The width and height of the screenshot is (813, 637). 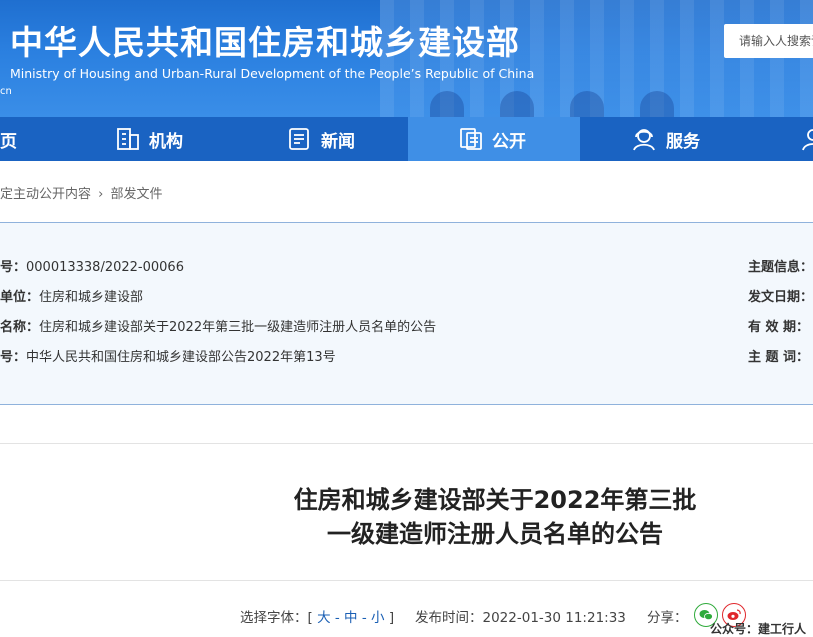 I want to click on nav-item-organization: 机构, so click(x=175, y=139).